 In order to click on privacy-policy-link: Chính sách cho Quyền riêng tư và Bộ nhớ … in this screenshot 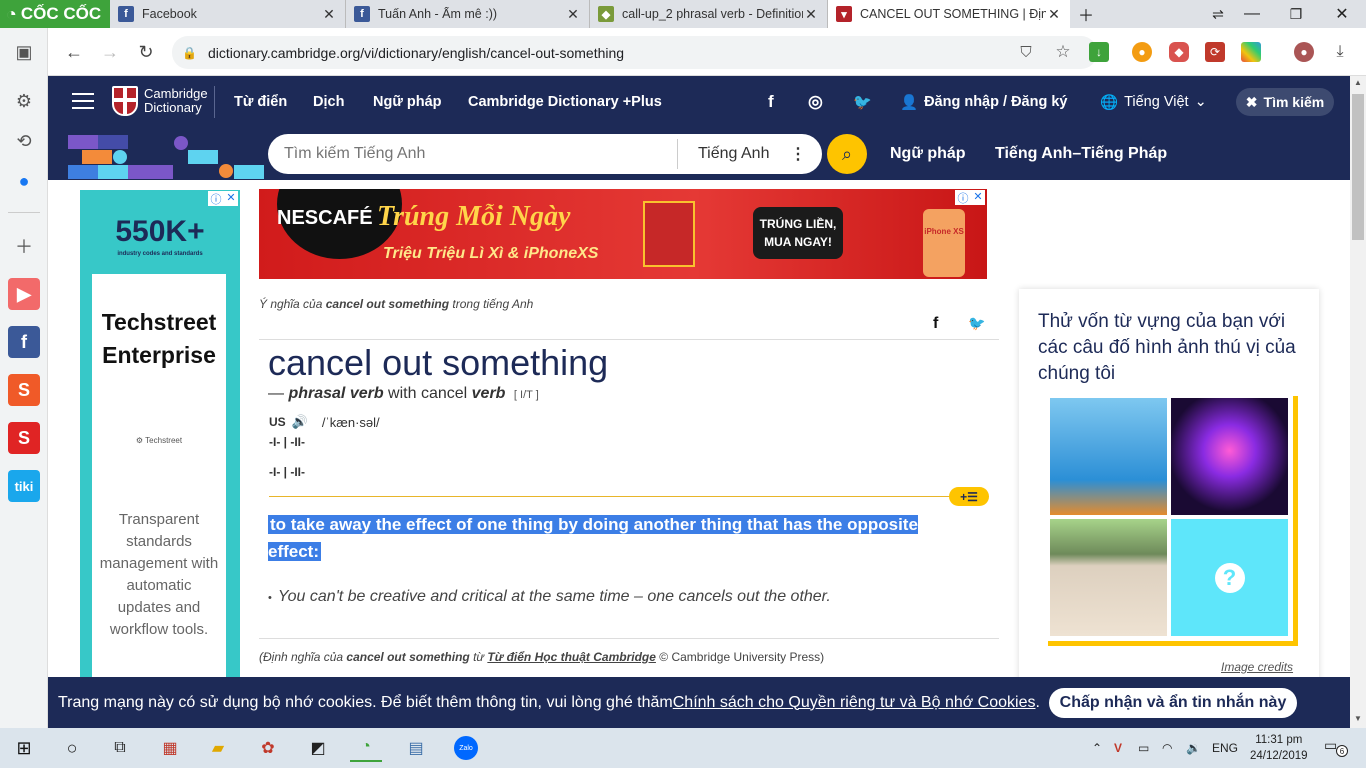, I will do `click(854, 703)`.